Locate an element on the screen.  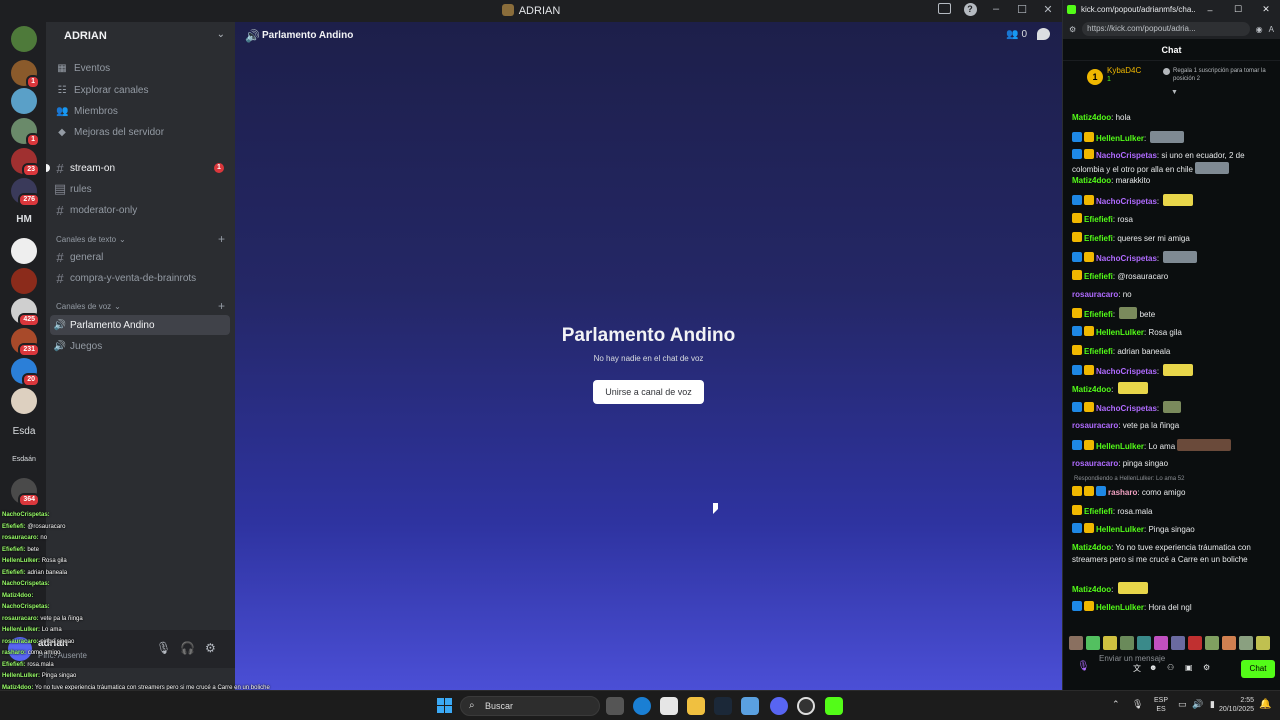
discord-icon is located at coordinates (779, 706).